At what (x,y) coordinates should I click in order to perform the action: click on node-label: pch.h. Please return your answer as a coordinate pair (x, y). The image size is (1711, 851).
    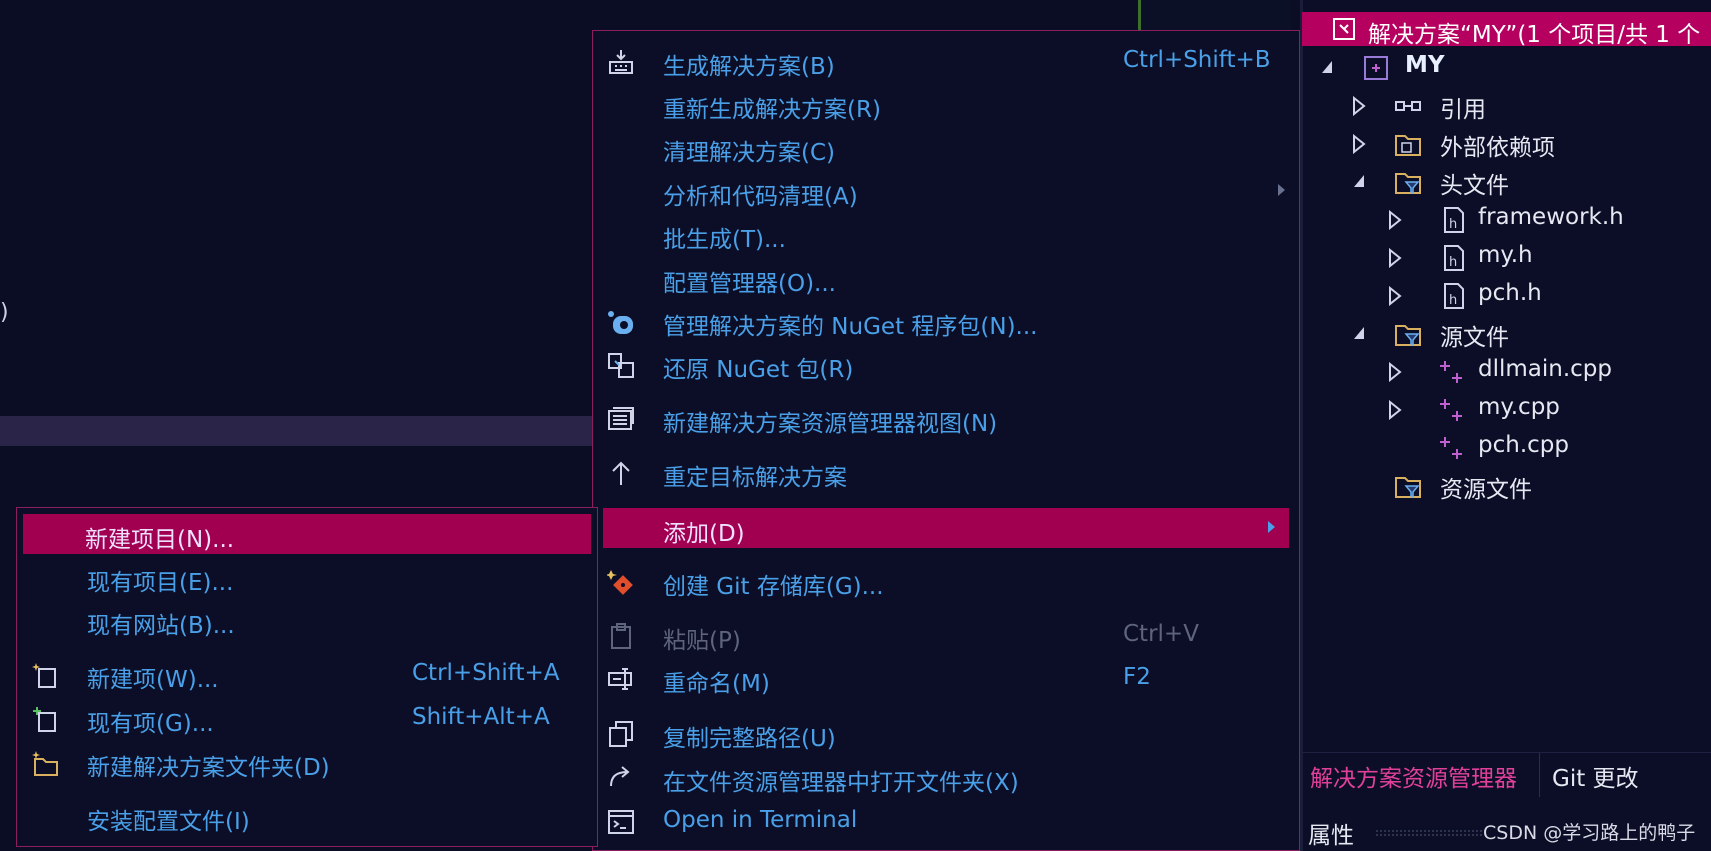
    Looking at the image, I should click on (1510, 293).